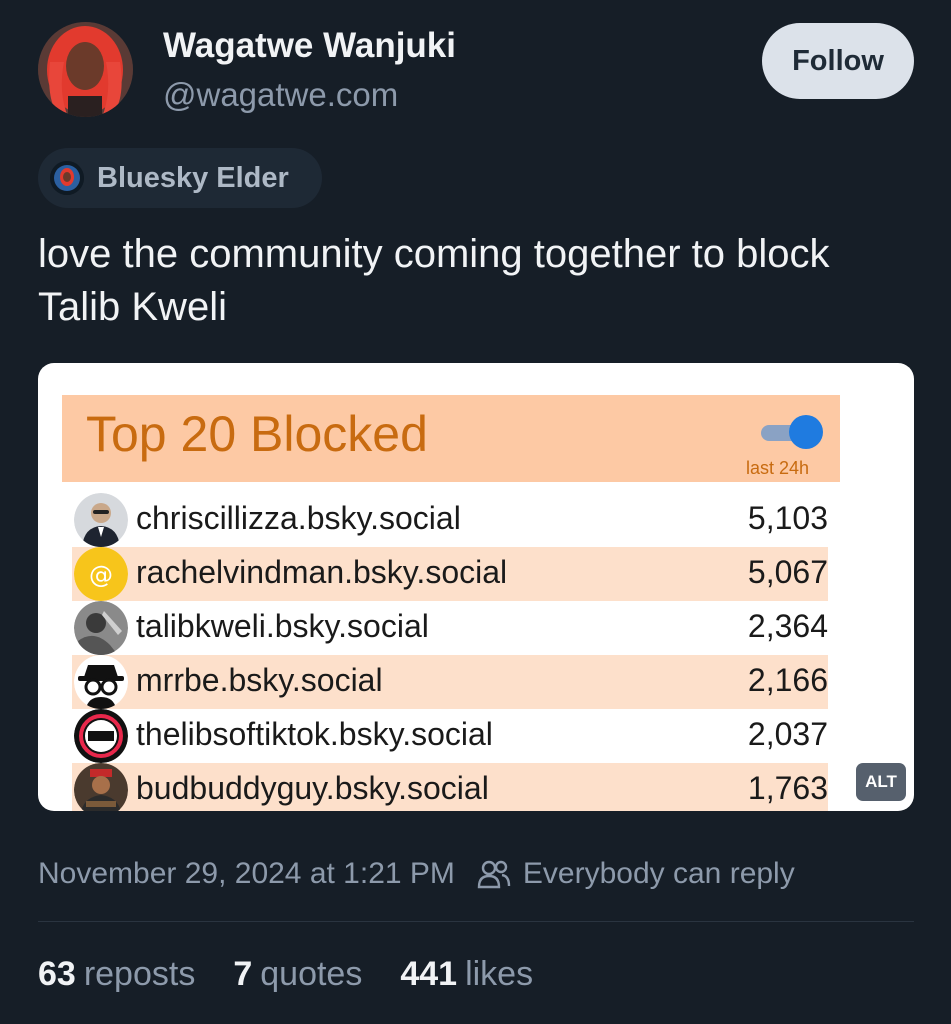  I want to click on row-handle: rachelvindman.bsky.social, so click(322, 572).